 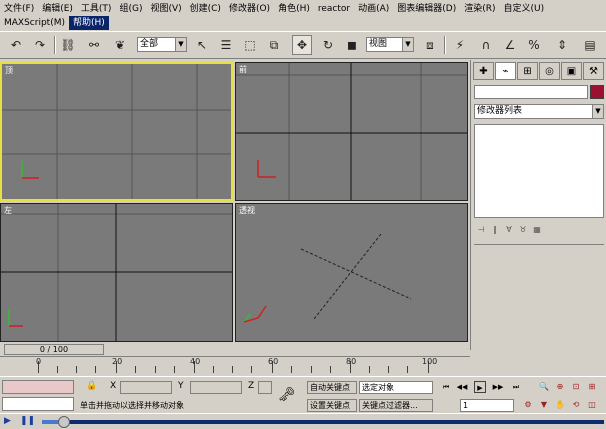 I want to click on chevron-down-icon: ▼, so click(x=407, y=44).